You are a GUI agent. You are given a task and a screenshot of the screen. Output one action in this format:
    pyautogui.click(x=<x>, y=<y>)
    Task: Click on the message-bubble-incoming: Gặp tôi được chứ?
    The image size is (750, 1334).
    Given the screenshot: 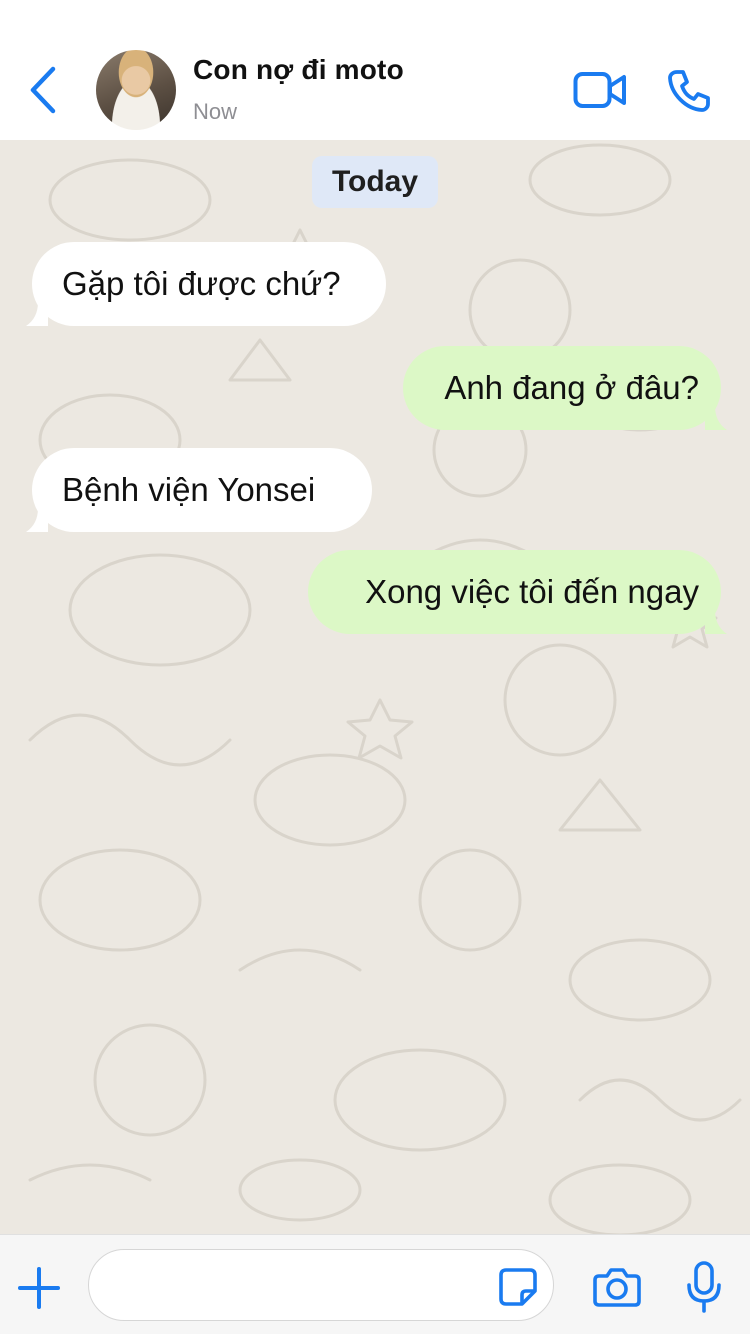 What is the action you would take?
    pyautogui.click(x=206, y=284)
    